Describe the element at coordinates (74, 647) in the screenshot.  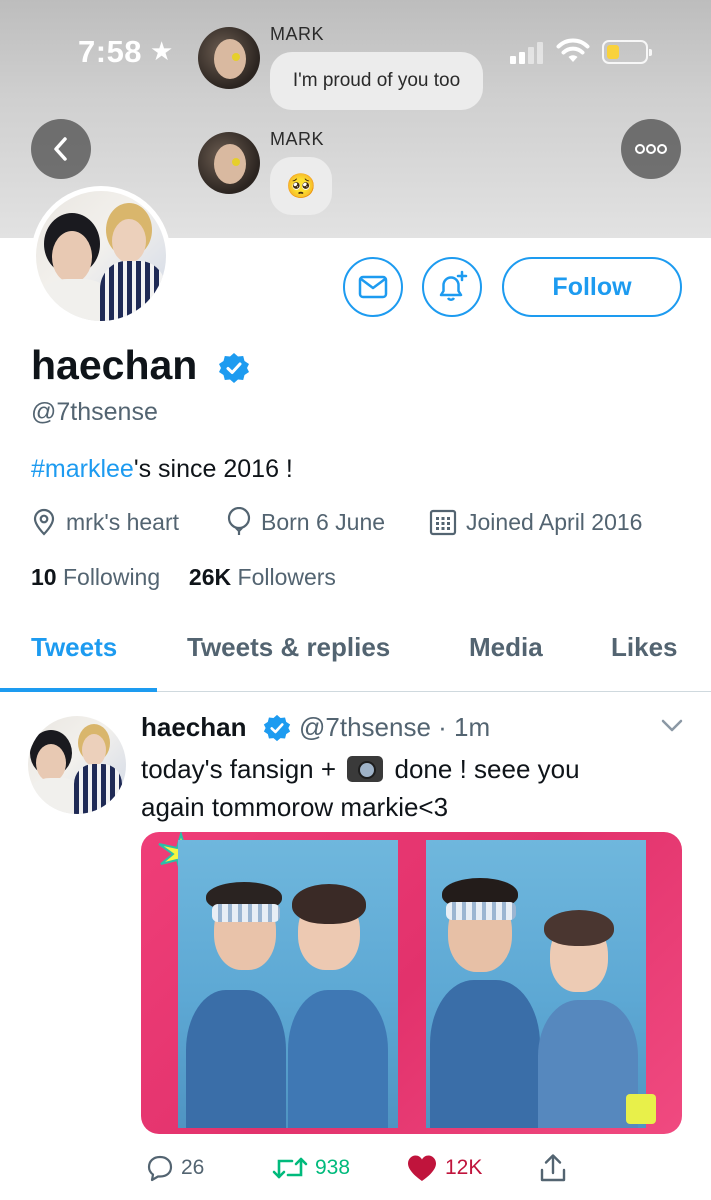
I see `tab-tweets: Tweets` at that location.